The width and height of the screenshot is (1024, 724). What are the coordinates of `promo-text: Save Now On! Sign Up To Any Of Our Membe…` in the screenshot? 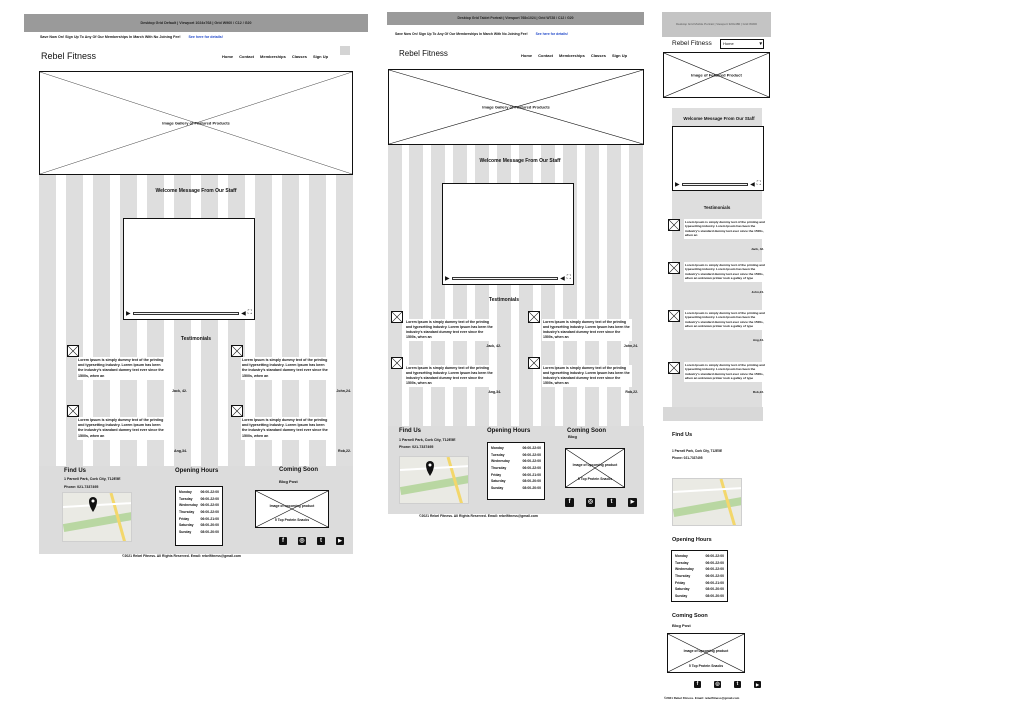 It's located at (110, 37).